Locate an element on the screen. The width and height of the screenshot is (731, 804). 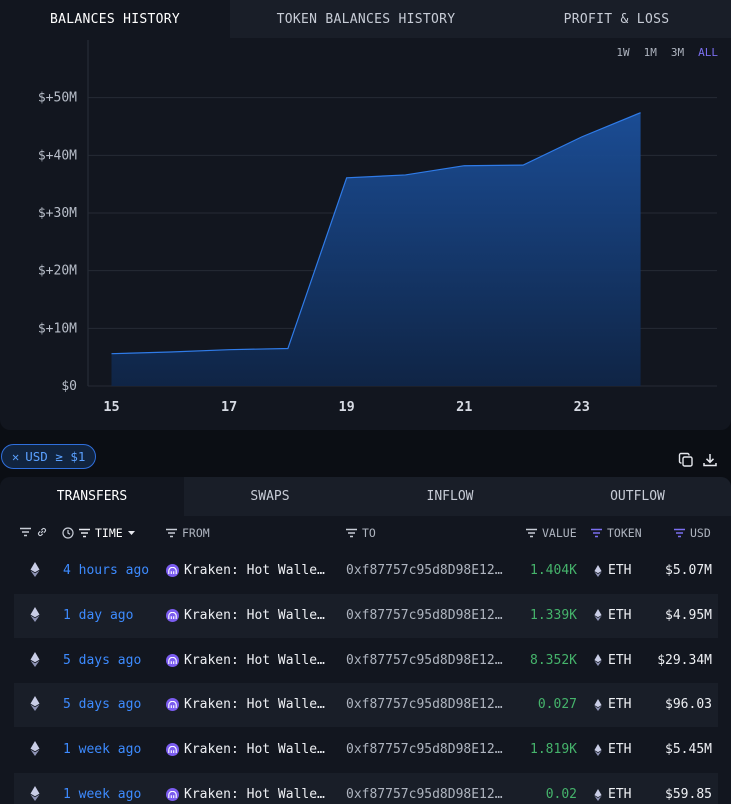
row-usd-value: $4.95M is located at coordinates (688, 615).